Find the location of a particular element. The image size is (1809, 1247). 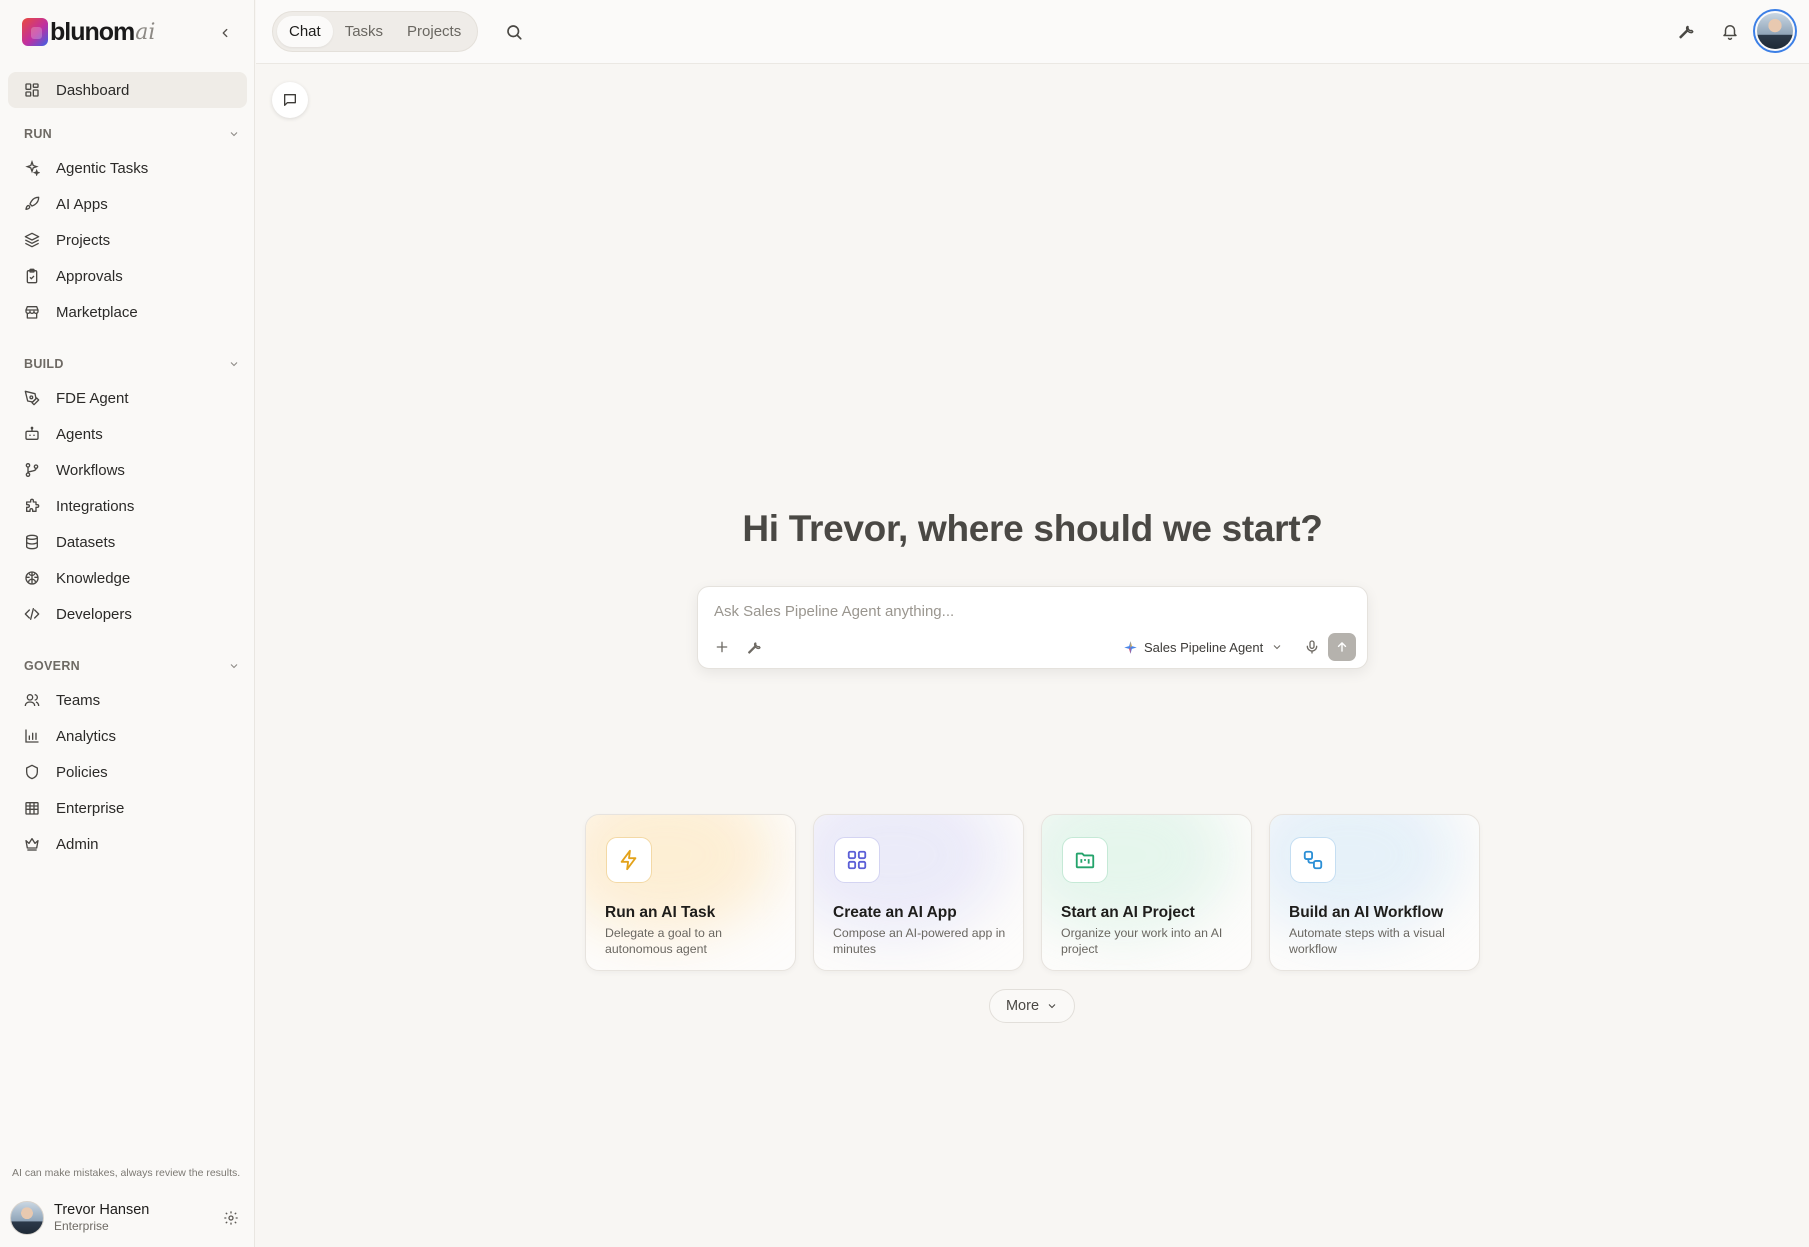

more-button: More is located at coordinates (1032, 1006).